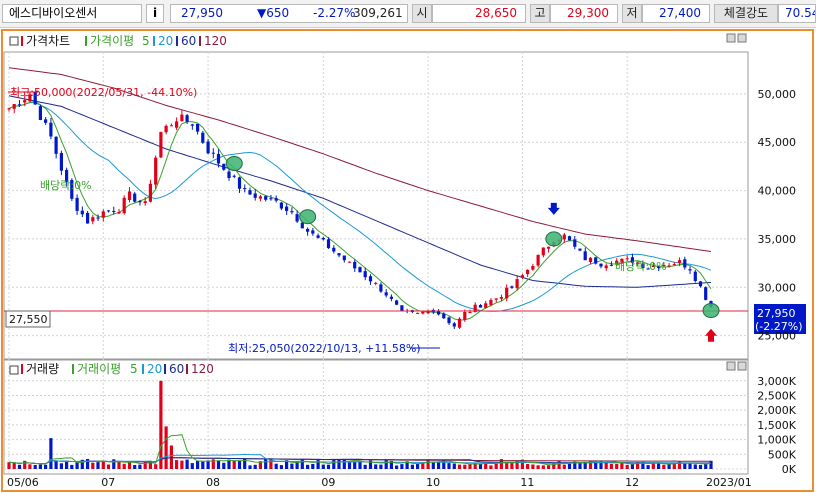 This screenshot has width=816, height=493. What do you see at coordinates (215, 41) in the screenshot?
I see `ma120-period: 120` at bounding box center [215, 41].